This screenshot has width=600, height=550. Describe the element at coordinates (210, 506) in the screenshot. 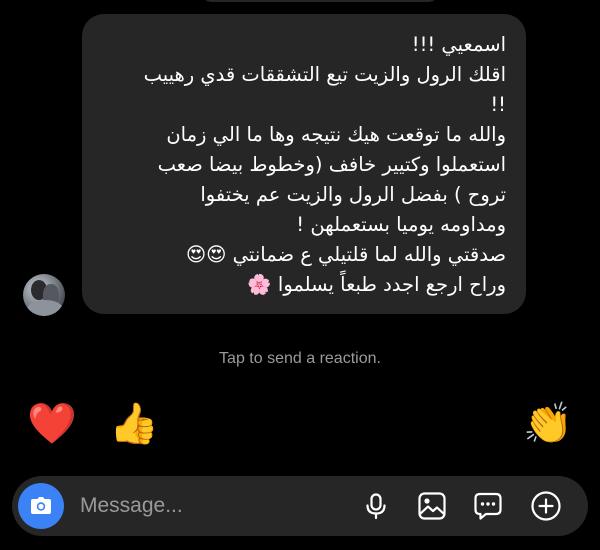

I see `message-input` at that location.